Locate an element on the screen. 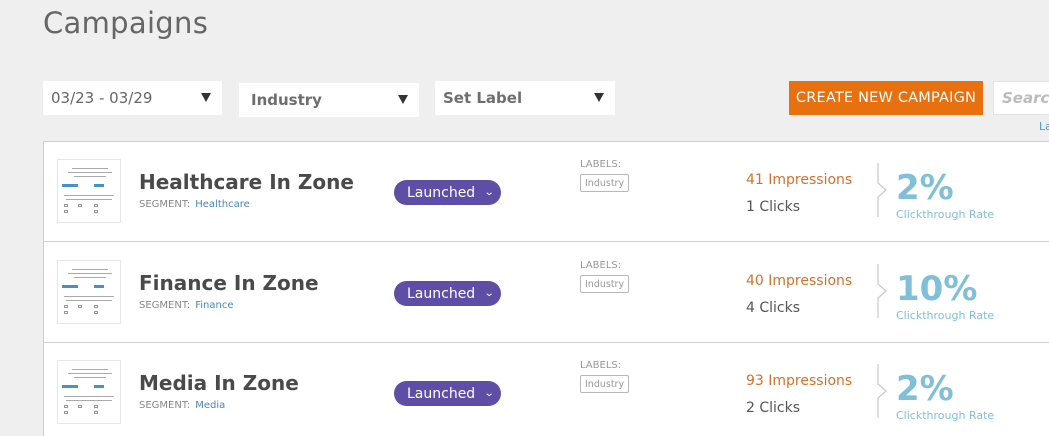 The width and height of the screenshot is (1049, 436). impressions-count: 41 Impressions is located at coordinates (799, 180).